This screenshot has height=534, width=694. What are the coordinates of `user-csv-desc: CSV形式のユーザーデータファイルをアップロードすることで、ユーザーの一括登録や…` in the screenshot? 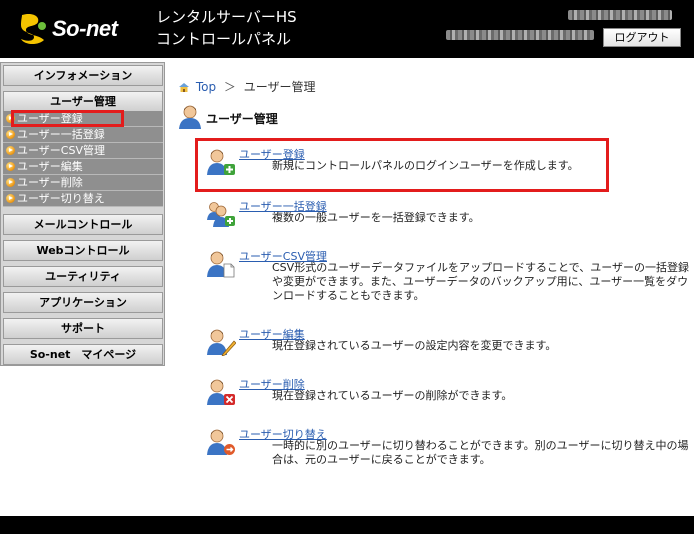 It's located at (480, 281).